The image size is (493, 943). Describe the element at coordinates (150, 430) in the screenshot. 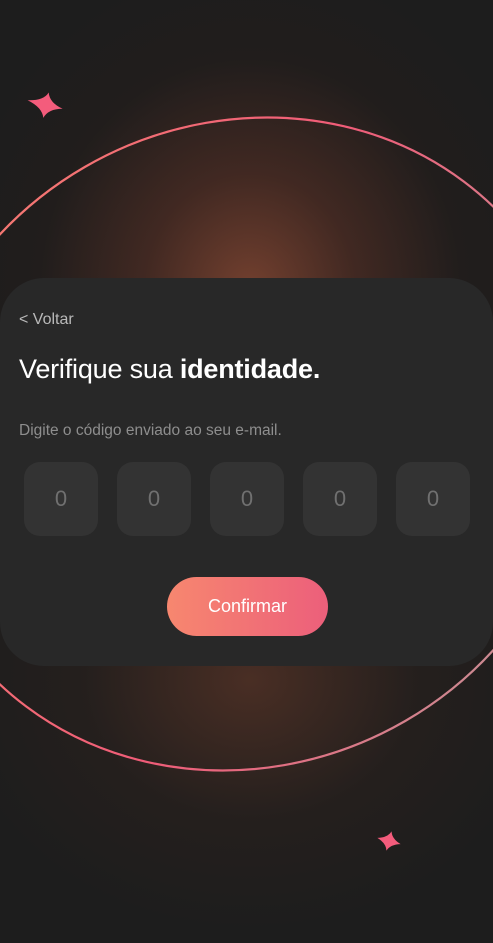

I see `instruction-text: Digite o código enviado ao seu e-mail.` at that location.